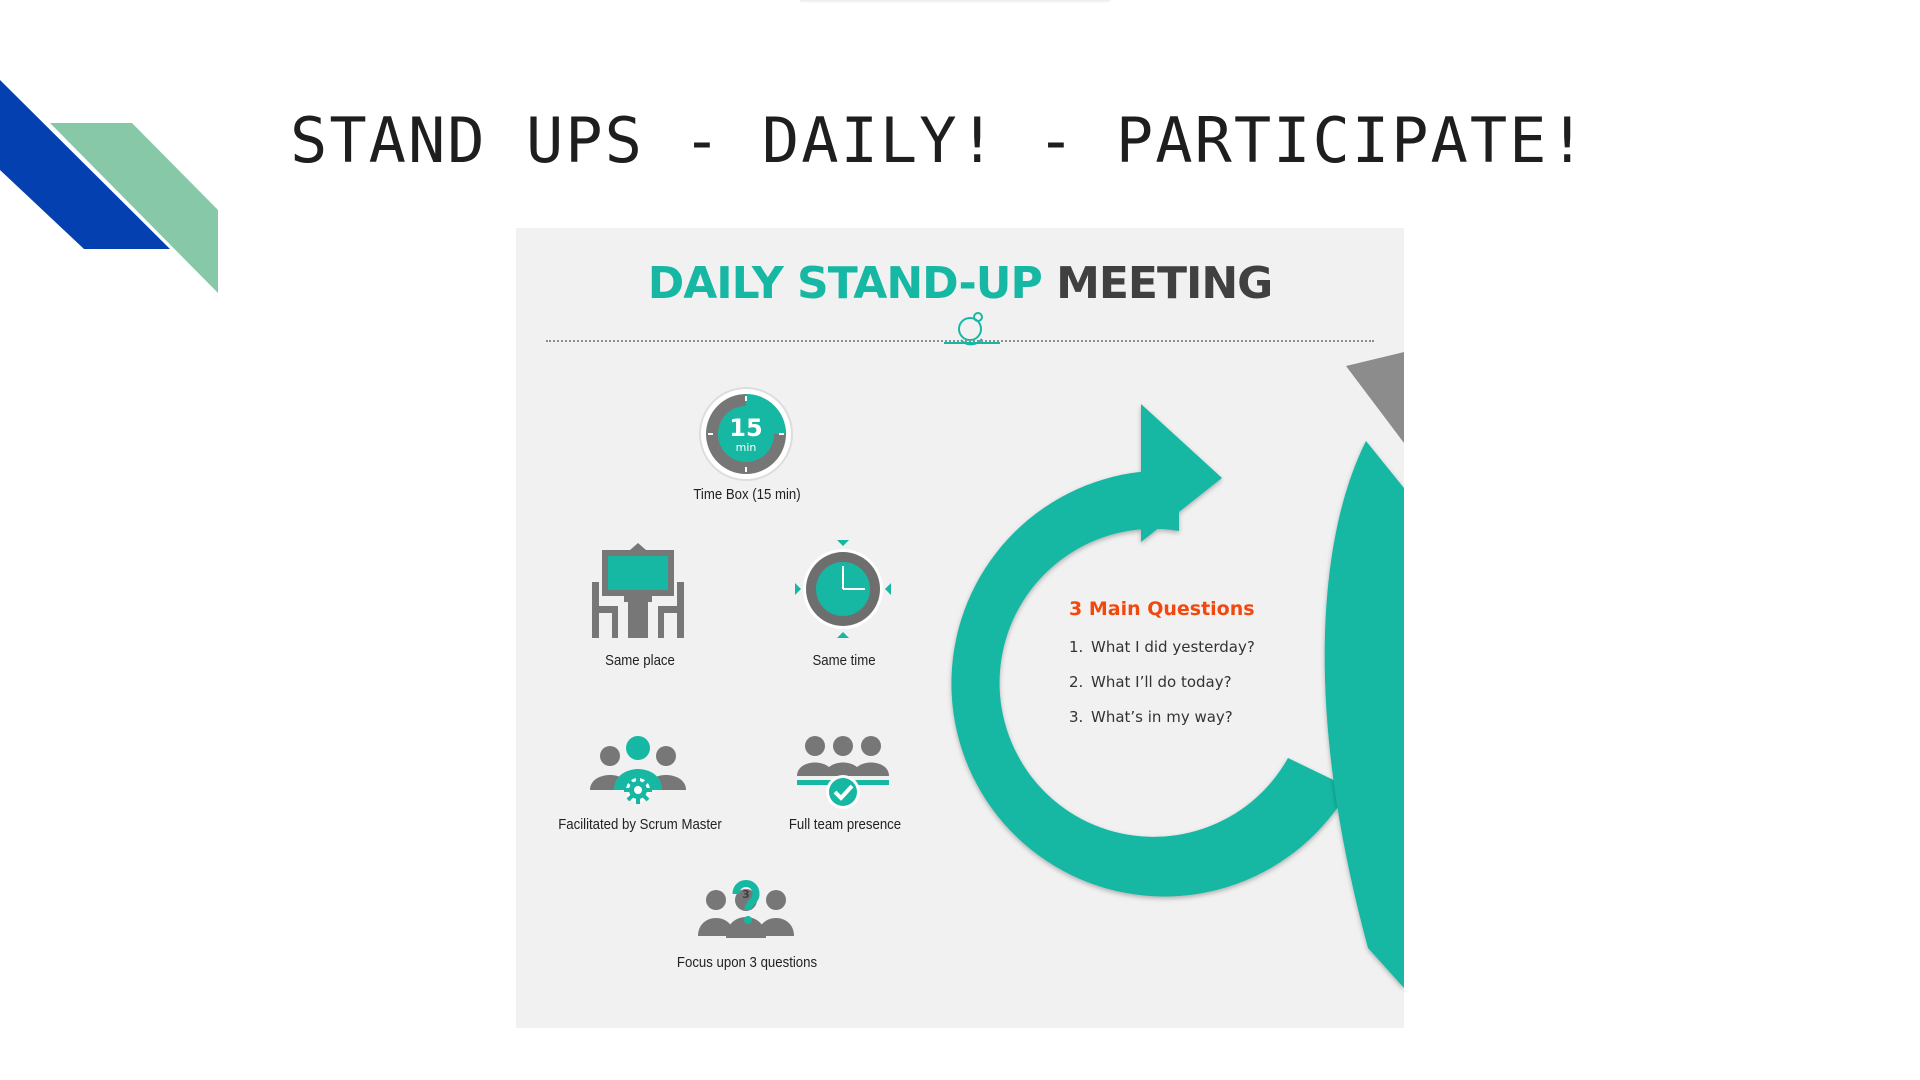  What do you see at coordinates (1076, 682) in the screenshot?
I see `question-number: 2.` at bounding box center [1076, 682].